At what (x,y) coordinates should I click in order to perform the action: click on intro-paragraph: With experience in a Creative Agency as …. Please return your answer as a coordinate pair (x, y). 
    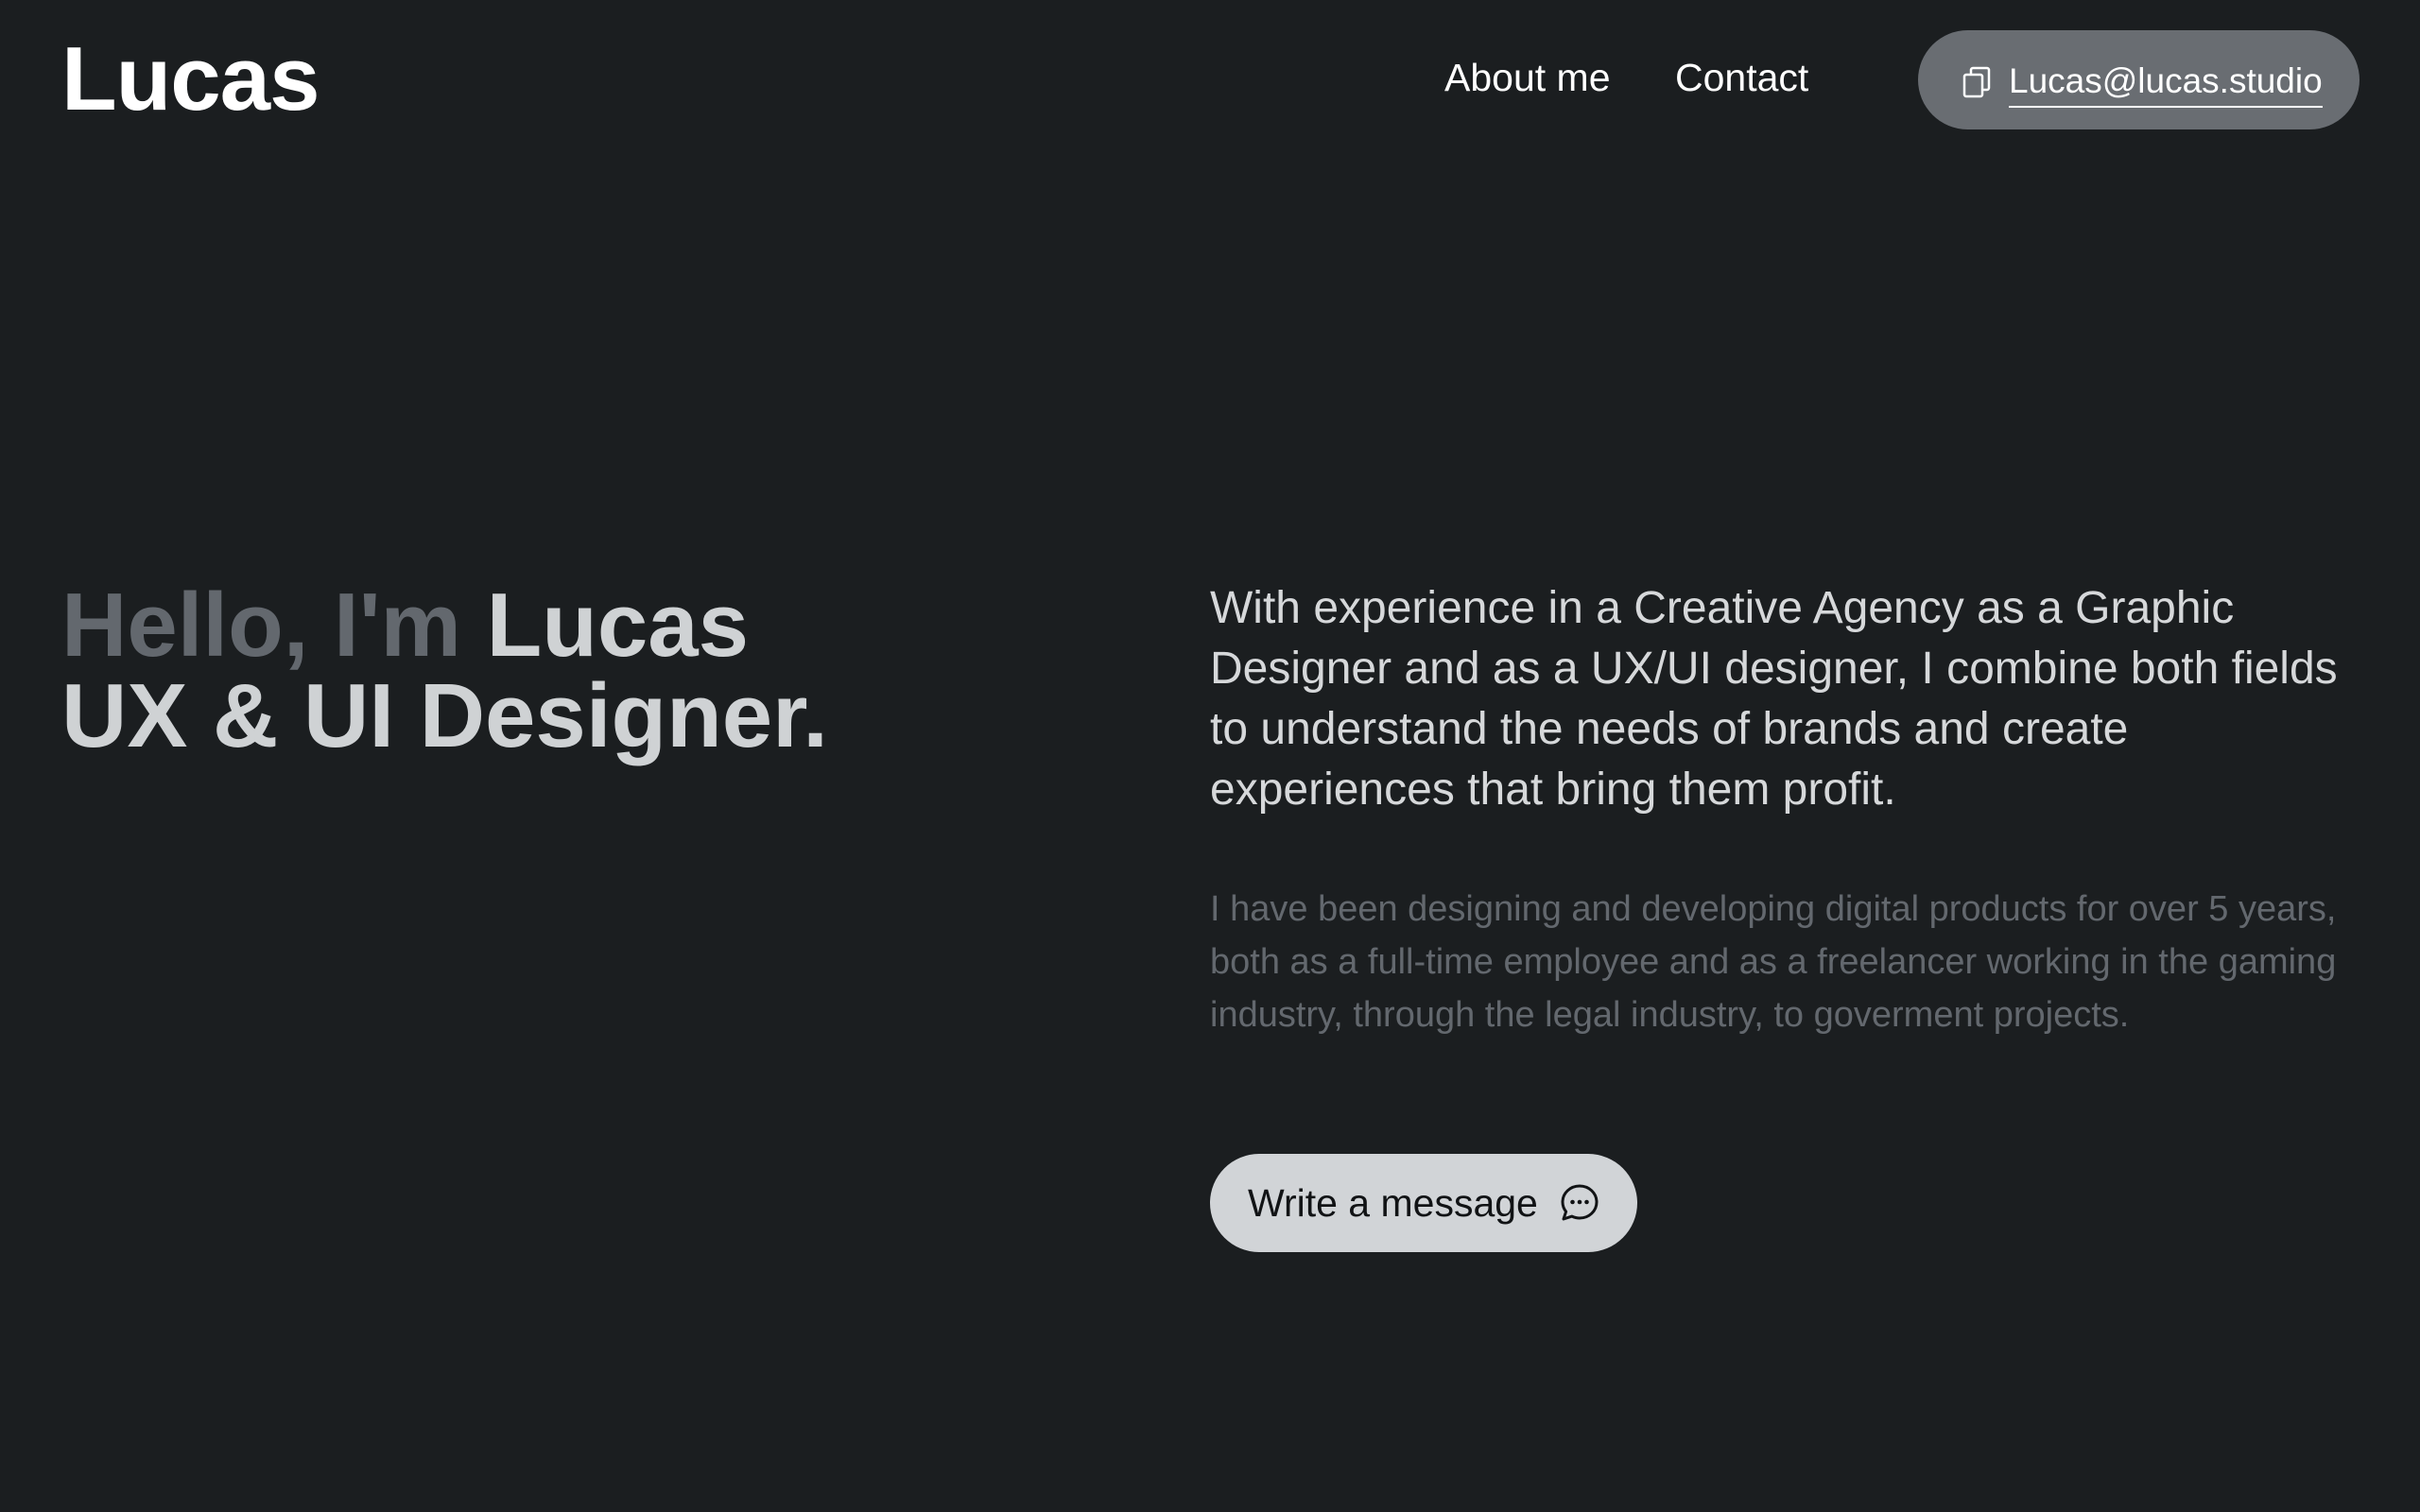
    Looking at the image, I should click on (1774, 699).